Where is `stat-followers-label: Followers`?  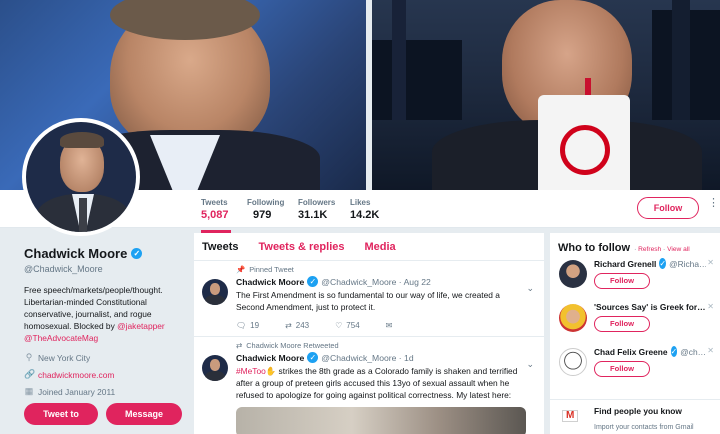
stat-followers-label: Followers is located at coordinates (317, 202).